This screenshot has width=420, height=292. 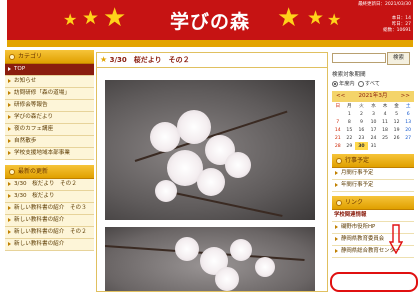 I want to click on calendar-day: 27, so click(x=408, y=138).